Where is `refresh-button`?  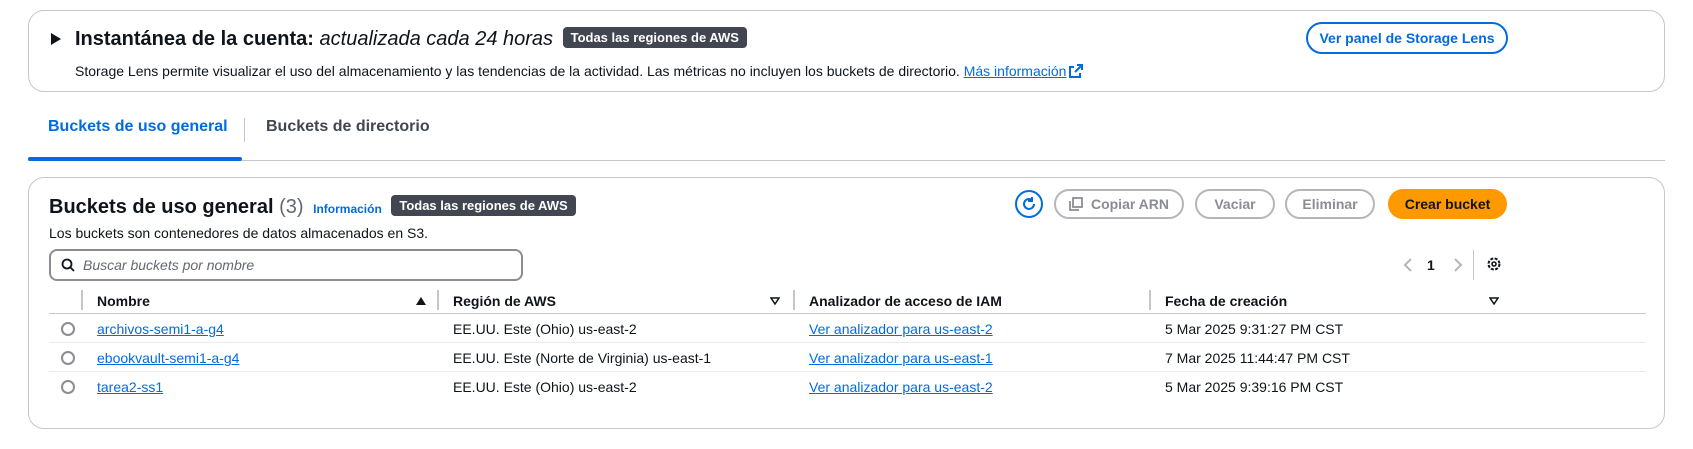 refresh-button is located at coordinates (1029, 204).